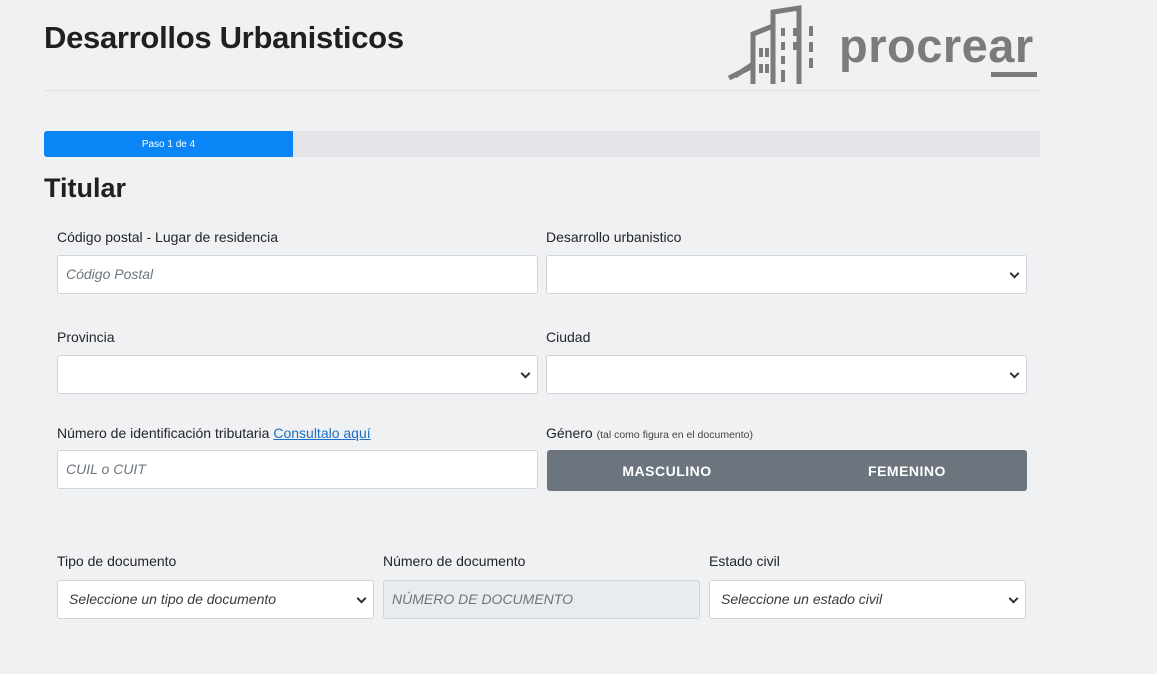  Describe the element at coordinates (321, 433) in the screenshot. I see `tax-id-help-link: Consultalo aquí` at that location.